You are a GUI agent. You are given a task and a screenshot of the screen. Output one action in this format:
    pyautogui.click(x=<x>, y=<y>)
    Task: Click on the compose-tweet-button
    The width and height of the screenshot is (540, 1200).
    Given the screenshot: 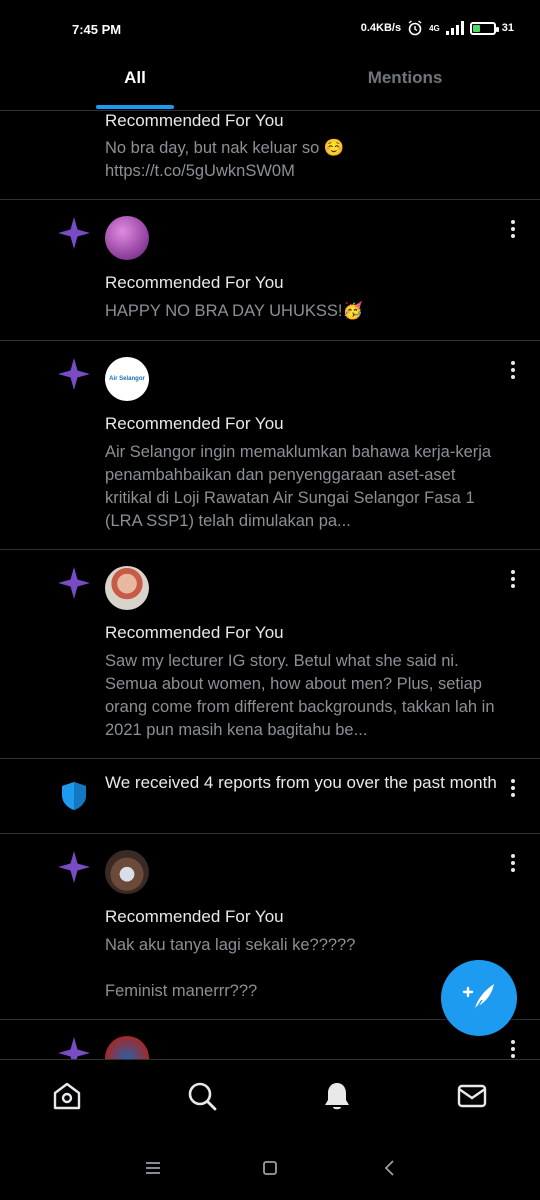 What is the action you would take?
    pyautogui.click(x=479, y=998)
    